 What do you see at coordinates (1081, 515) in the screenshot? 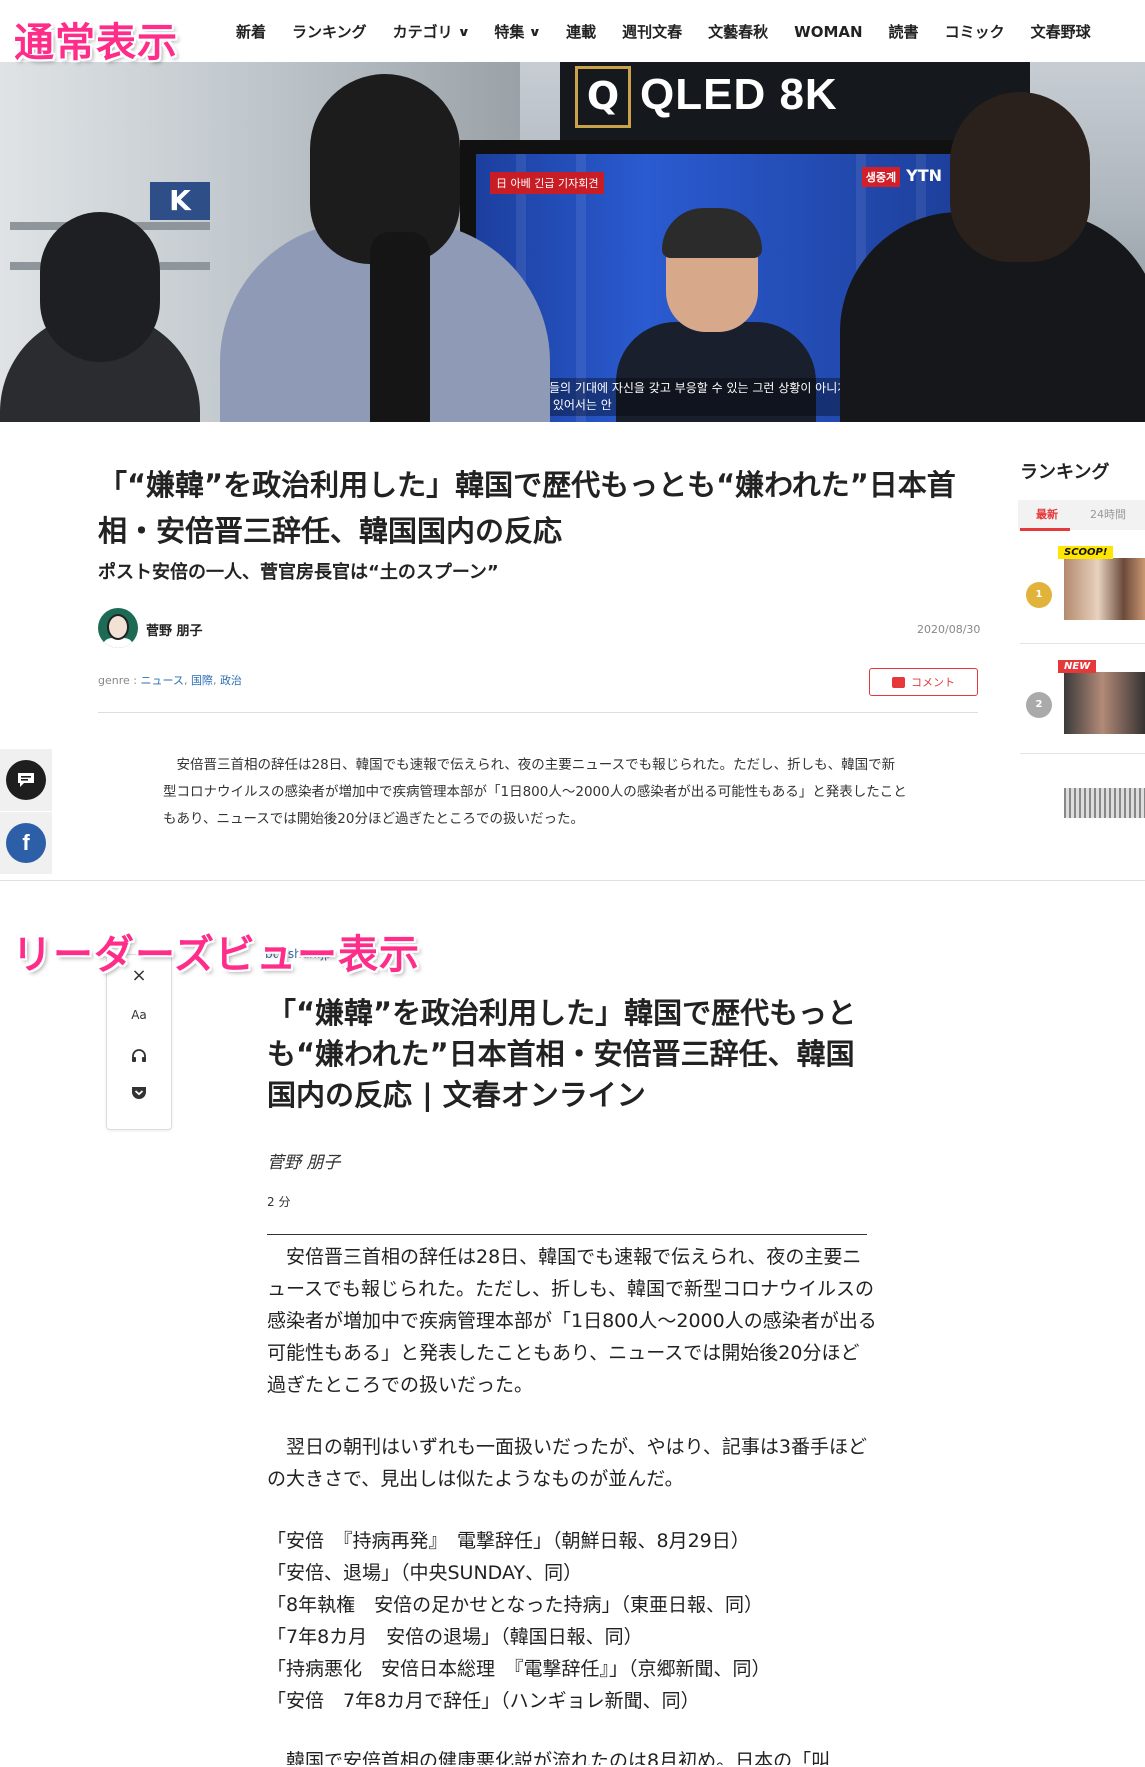
I see `ranking-tabs: 最新 24時間` at bounding box center [1081, 515].